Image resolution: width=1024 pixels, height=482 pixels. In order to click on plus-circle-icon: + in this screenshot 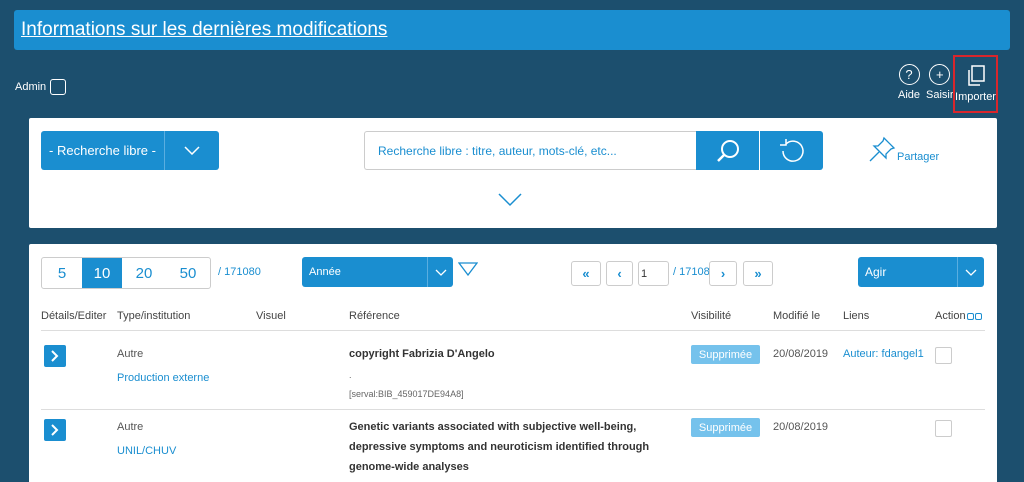, I will do `click(940, 74)`.